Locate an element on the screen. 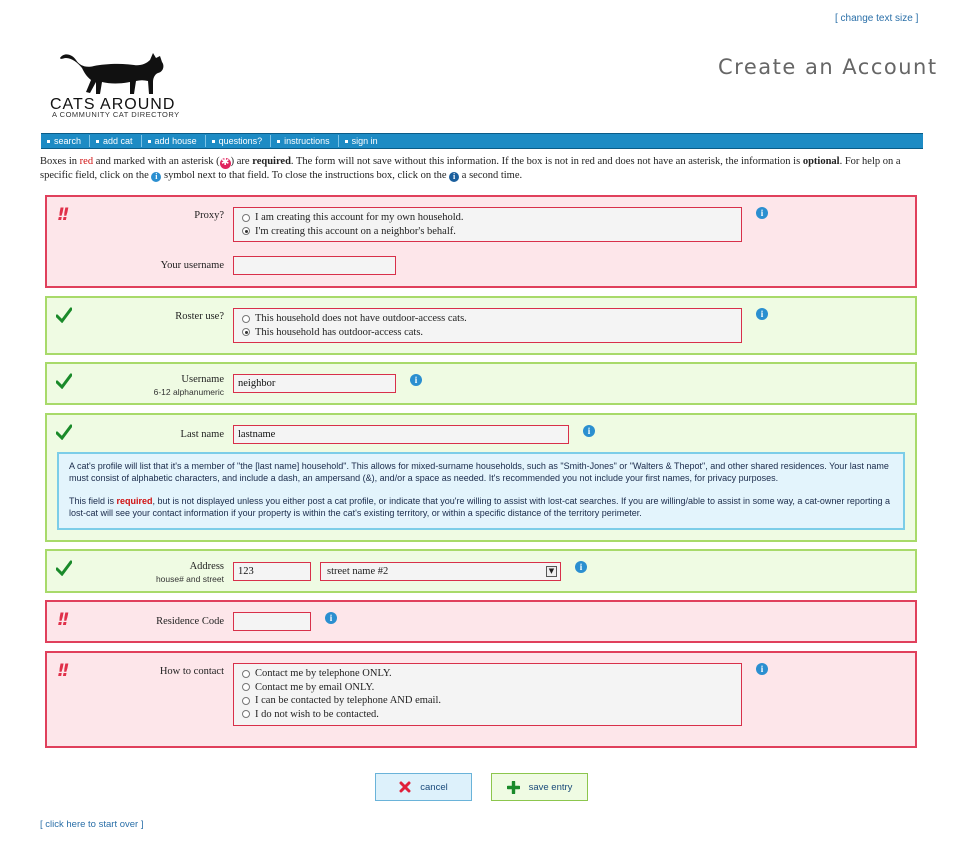 The image size is (964, 850). nav-item-label: instructions is located at coordinates (307, 141).